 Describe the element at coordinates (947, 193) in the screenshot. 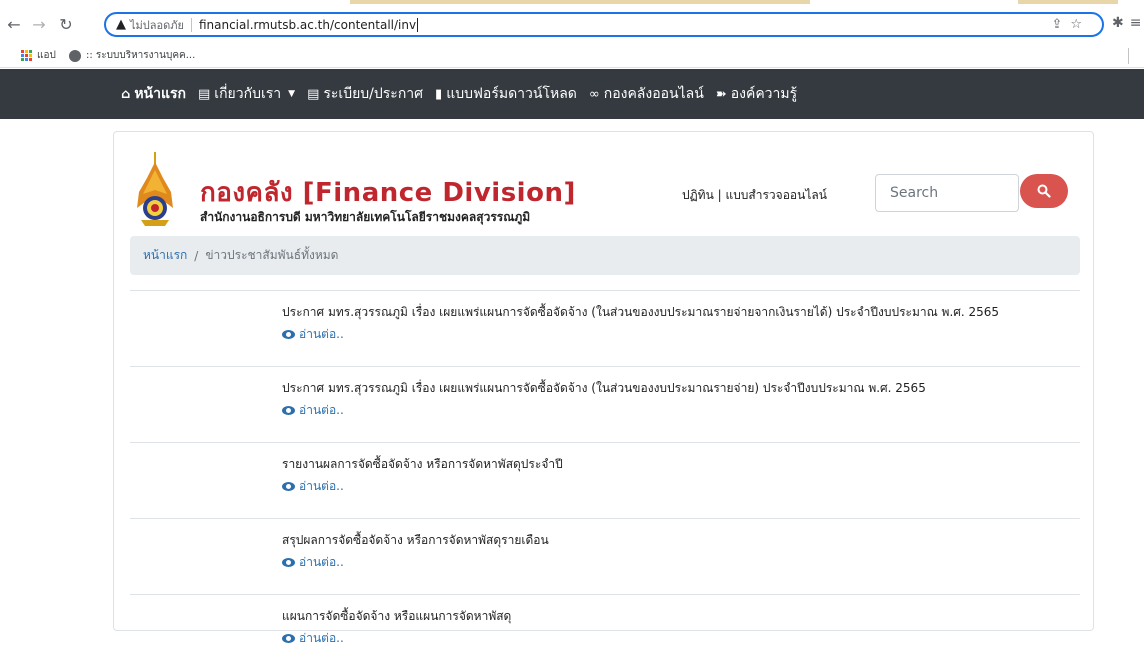

I see `search-input: Search` at that location.